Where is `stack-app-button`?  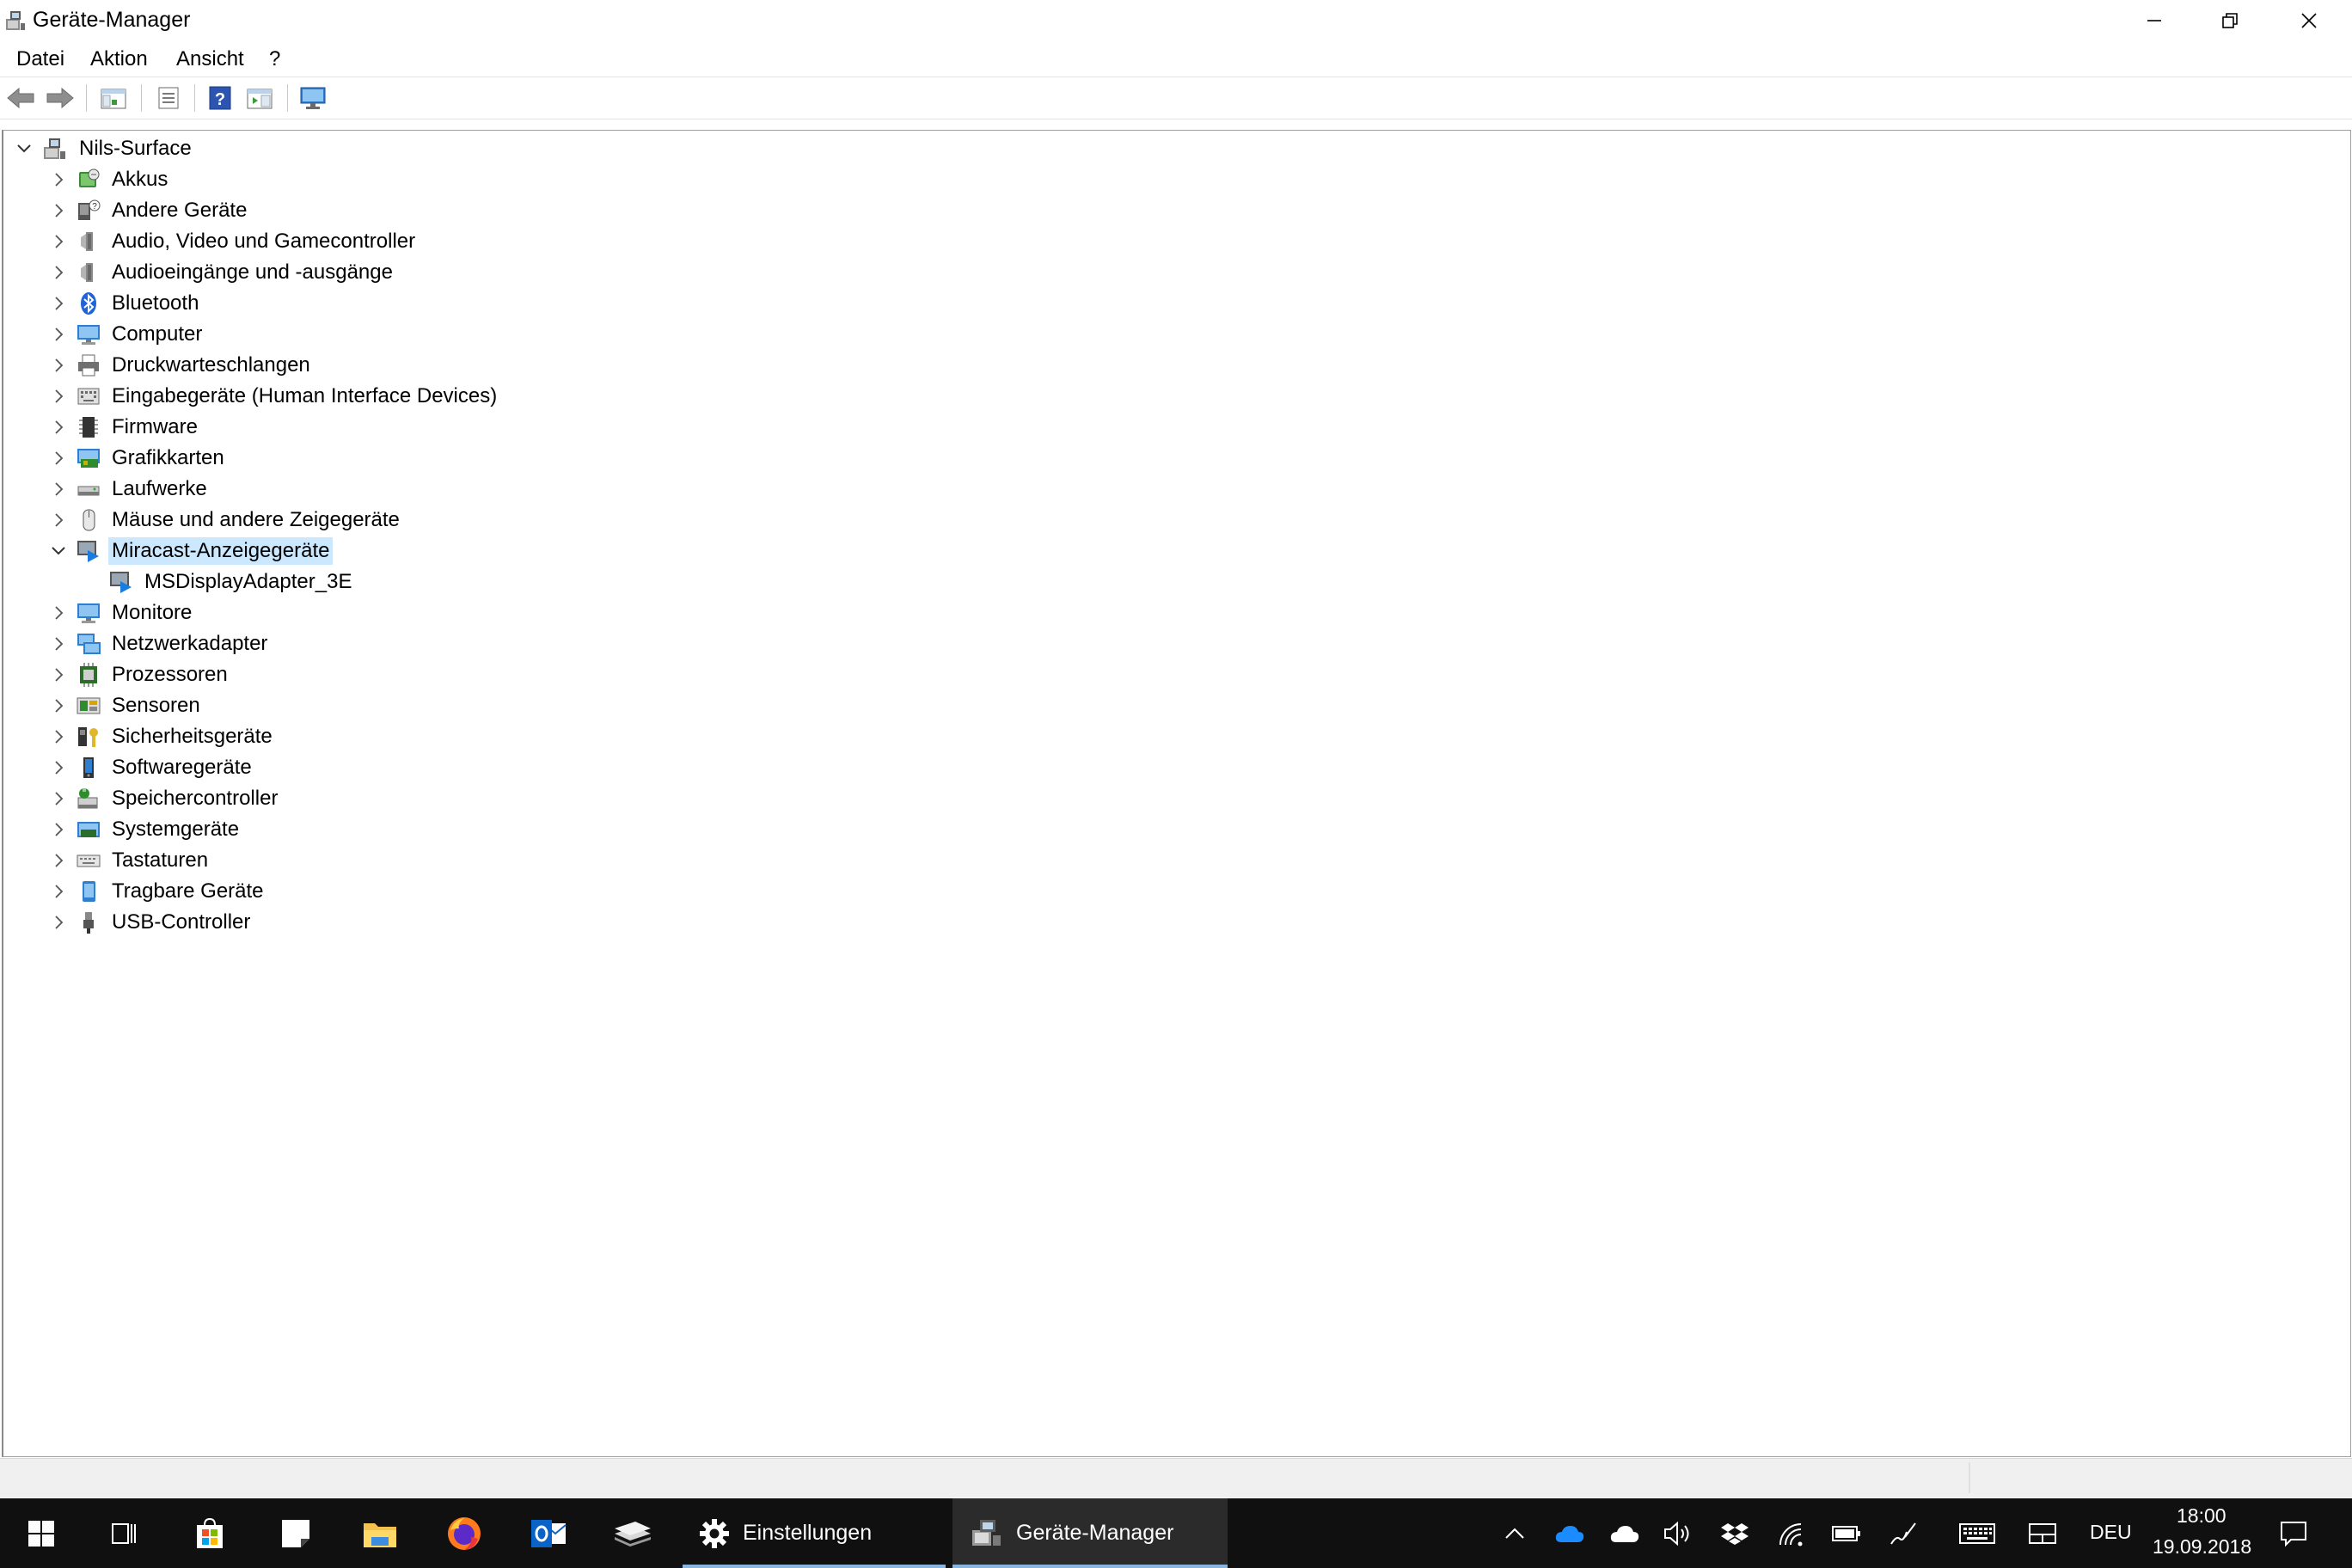
stack-app-button is located at coordinates (632, 1533).